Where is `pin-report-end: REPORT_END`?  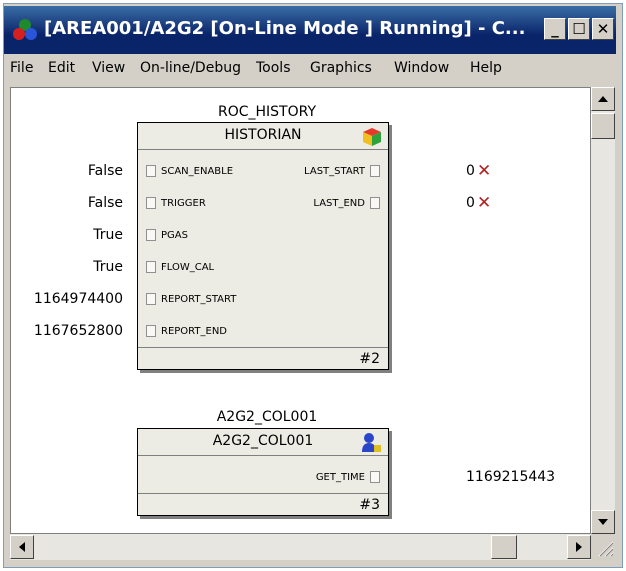
pin-report-end: REPORT_END is located at coordinates (186, 331).